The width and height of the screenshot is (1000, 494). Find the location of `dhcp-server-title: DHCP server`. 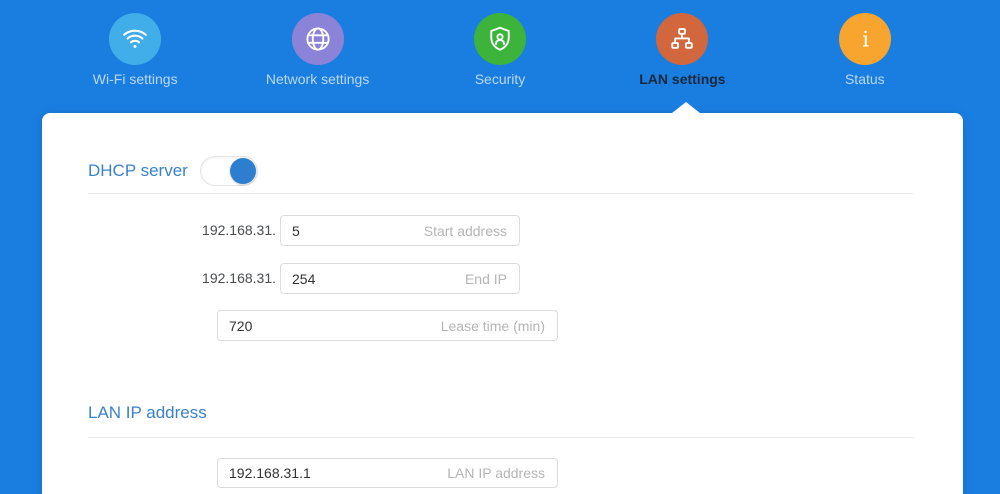

dhcp-server-title: DHCP server is located at coordinates (138, 170).